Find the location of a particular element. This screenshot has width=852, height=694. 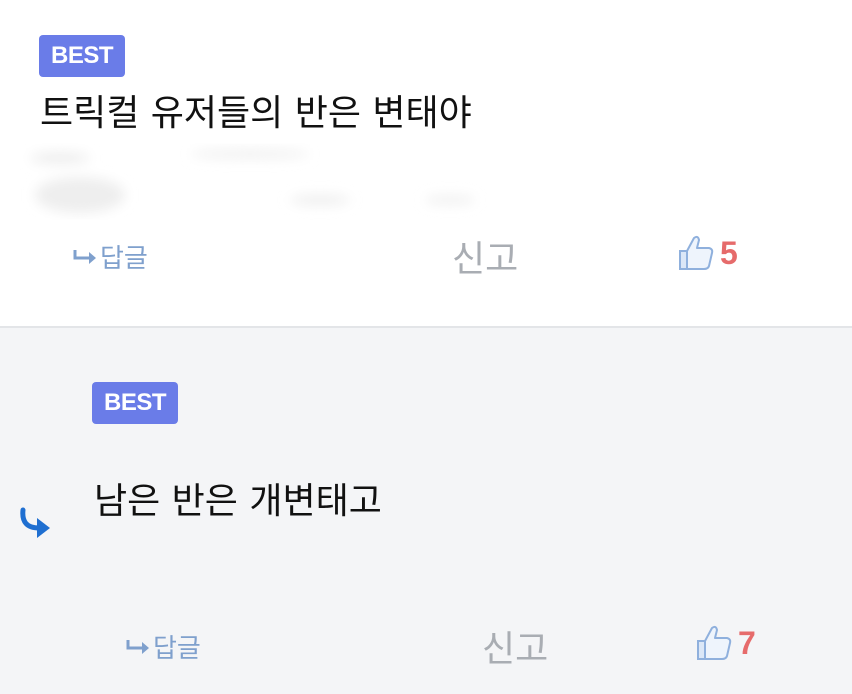

nested-reply-arrow-icon is located at coordinates (35, 522).